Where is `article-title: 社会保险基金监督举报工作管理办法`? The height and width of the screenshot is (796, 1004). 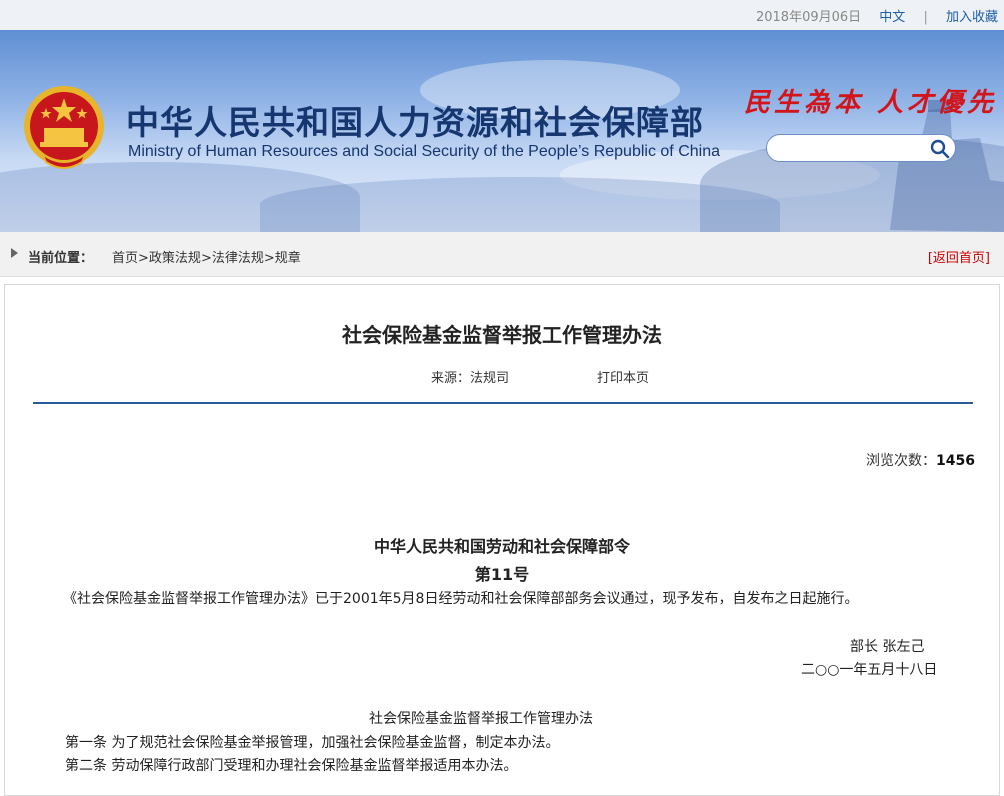 article-title: 社会保险基金监督举报工作管理办法 is located at coordinates (502, 335).